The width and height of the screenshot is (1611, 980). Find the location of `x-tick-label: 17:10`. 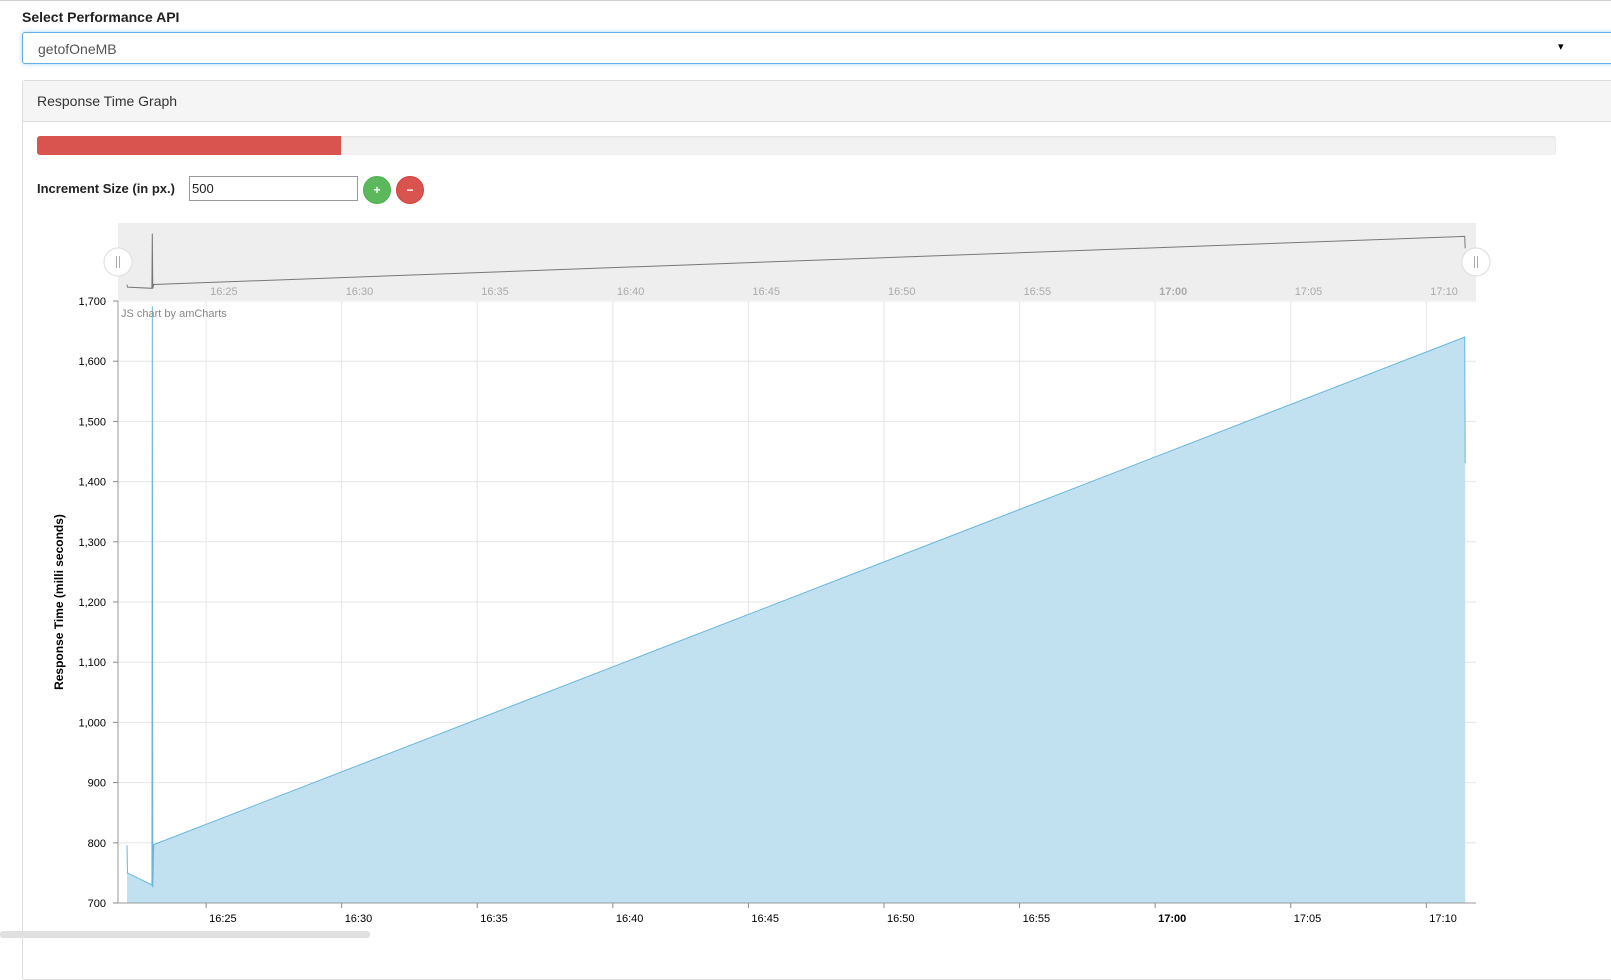

x-tick-label: 17:10 is located at coordinates (1443, 919).